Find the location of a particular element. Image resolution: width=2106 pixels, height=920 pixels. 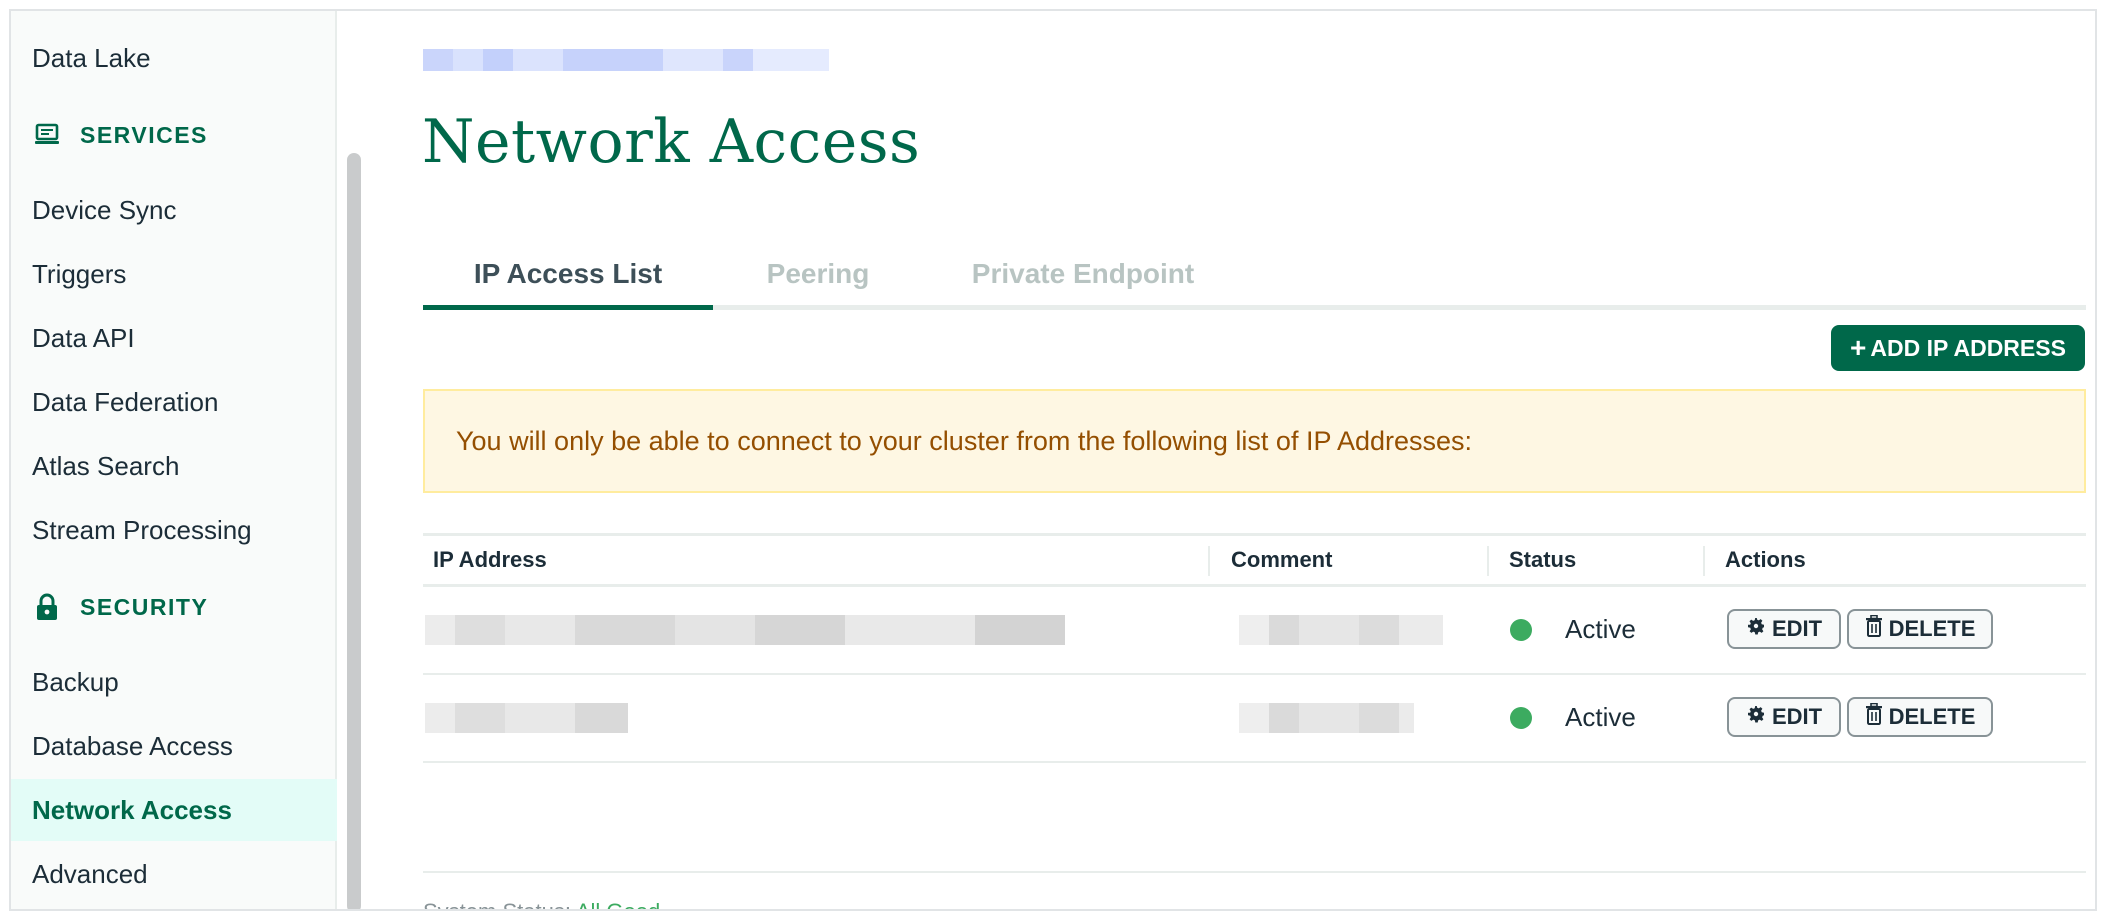

sidebar-item-label: Stream Processing is located at coordinates (142, 529).